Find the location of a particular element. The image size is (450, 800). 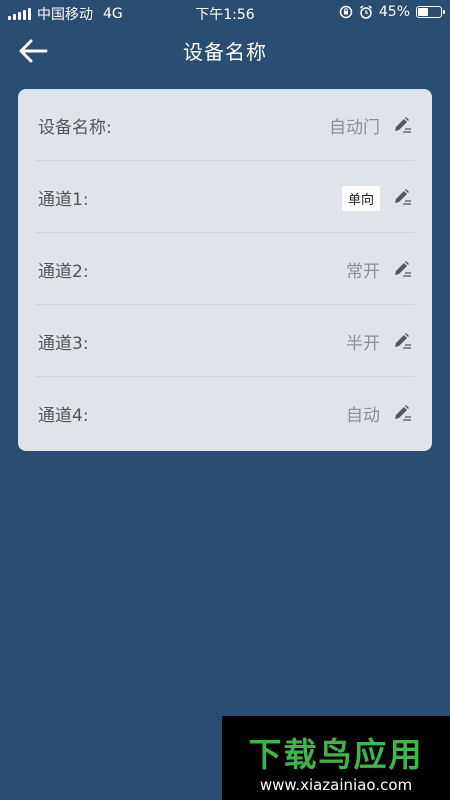

status-bar: 中国移动 4G 下午1:56 45% is located at coordinates (225, 13).